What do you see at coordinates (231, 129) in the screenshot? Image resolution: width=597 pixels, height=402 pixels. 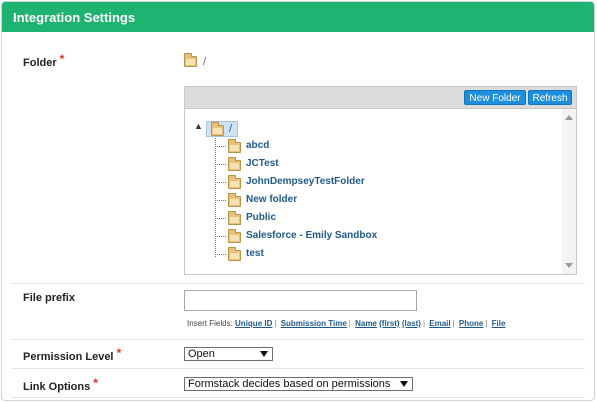 I see `tree-root-label: /` at bounding box center [231, 129].